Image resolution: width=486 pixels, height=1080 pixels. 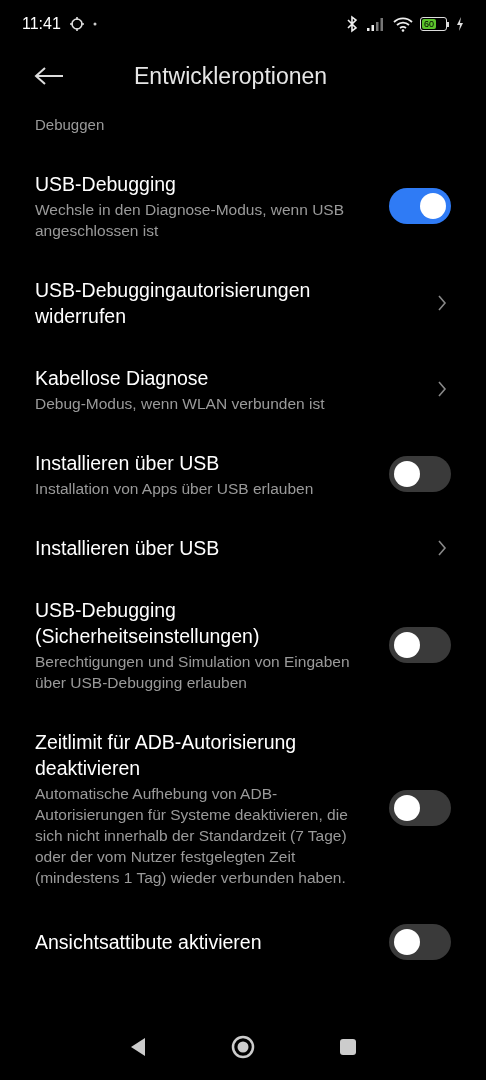 I want to click on settings-row: USB-Debugging (Sicherheitseinstellungen) Berechtigungen und Simulation von Eingaben über USB-Debugging erlauben, so click(x=243, y=644).